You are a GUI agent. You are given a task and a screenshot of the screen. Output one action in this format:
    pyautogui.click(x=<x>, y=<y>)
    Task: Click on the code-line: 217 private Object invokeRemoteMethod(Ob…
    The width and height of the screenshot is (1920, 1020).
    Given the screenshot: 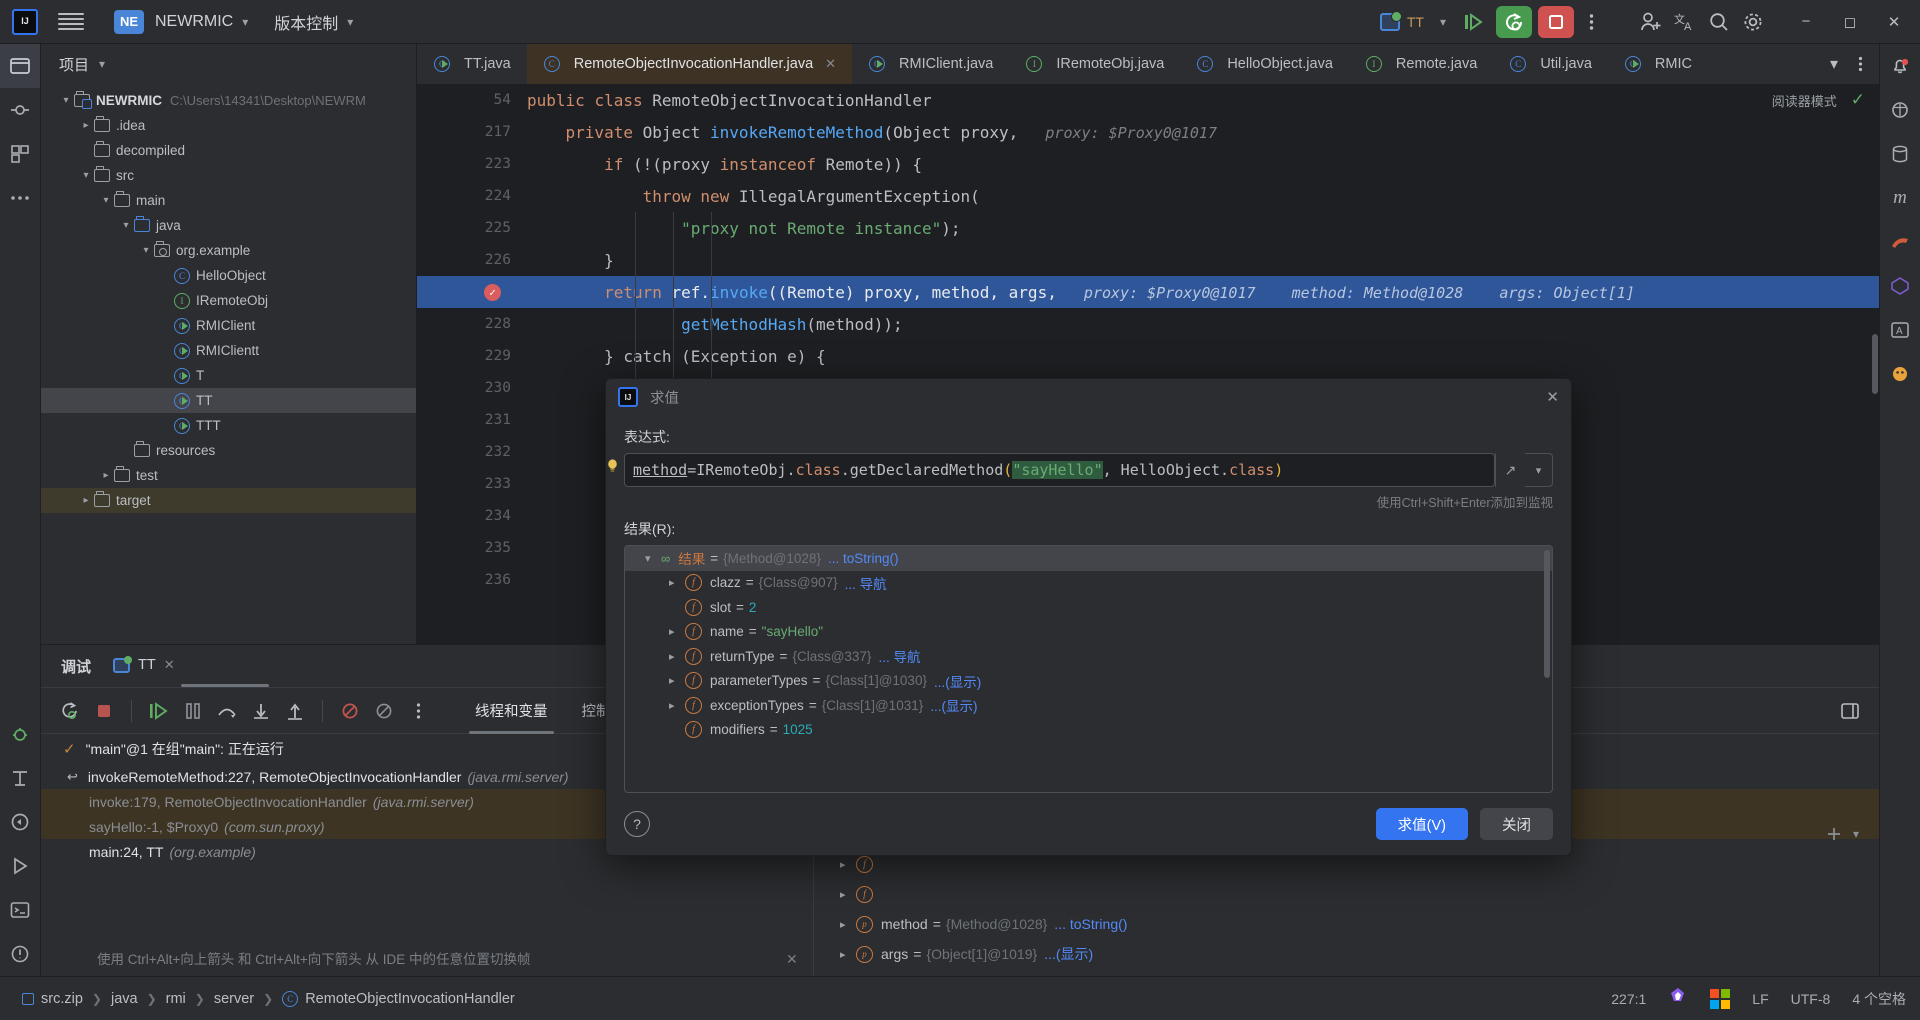 What is the action you would take?
    pyautogui.click(x=1148, y=132)
    